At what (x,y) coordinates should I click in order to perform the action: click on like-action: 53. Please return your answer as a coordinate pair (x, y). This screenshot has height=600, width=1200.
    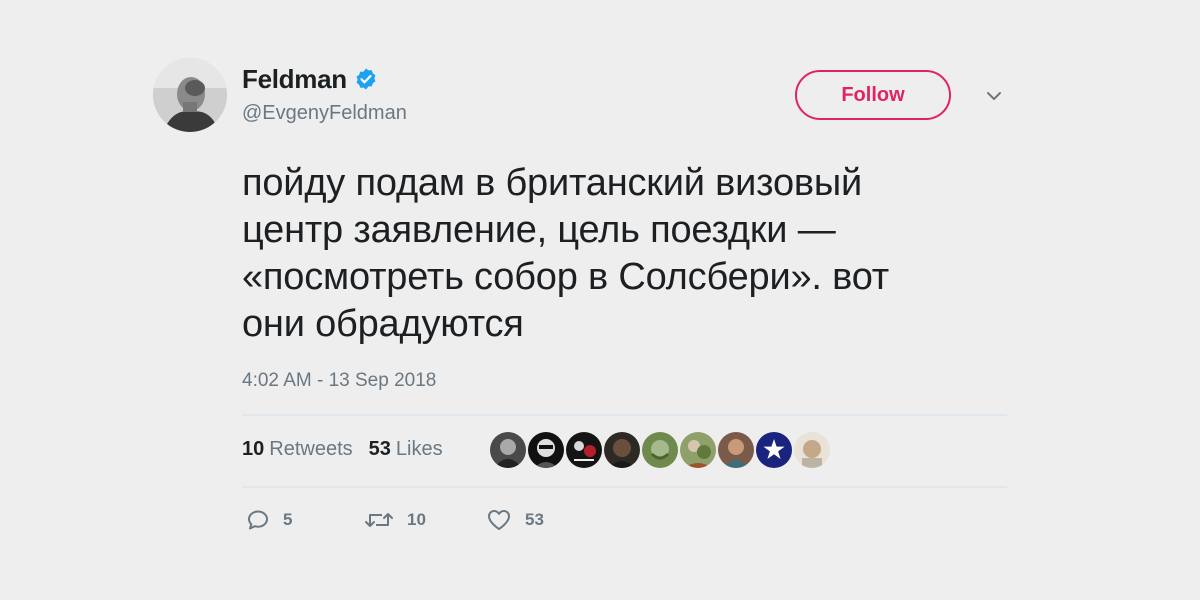
    Looking at the image, I should click on (536, 520).